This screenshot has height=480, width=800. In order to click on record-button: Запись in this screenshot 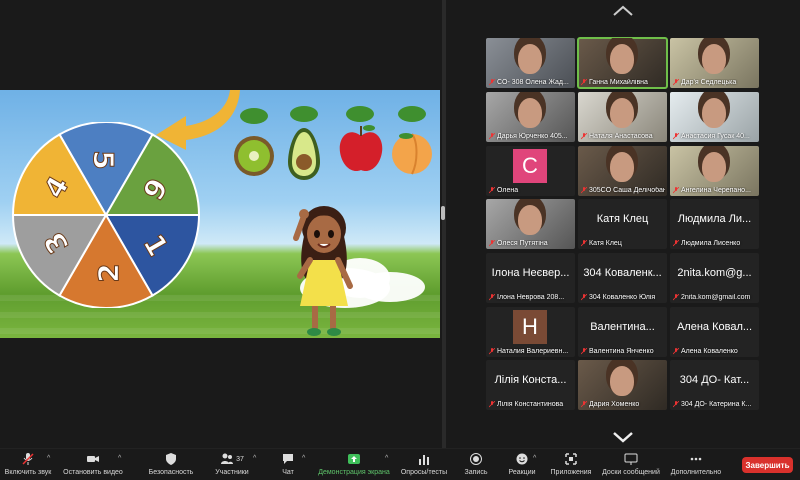, I will do `click(476, 466)`.